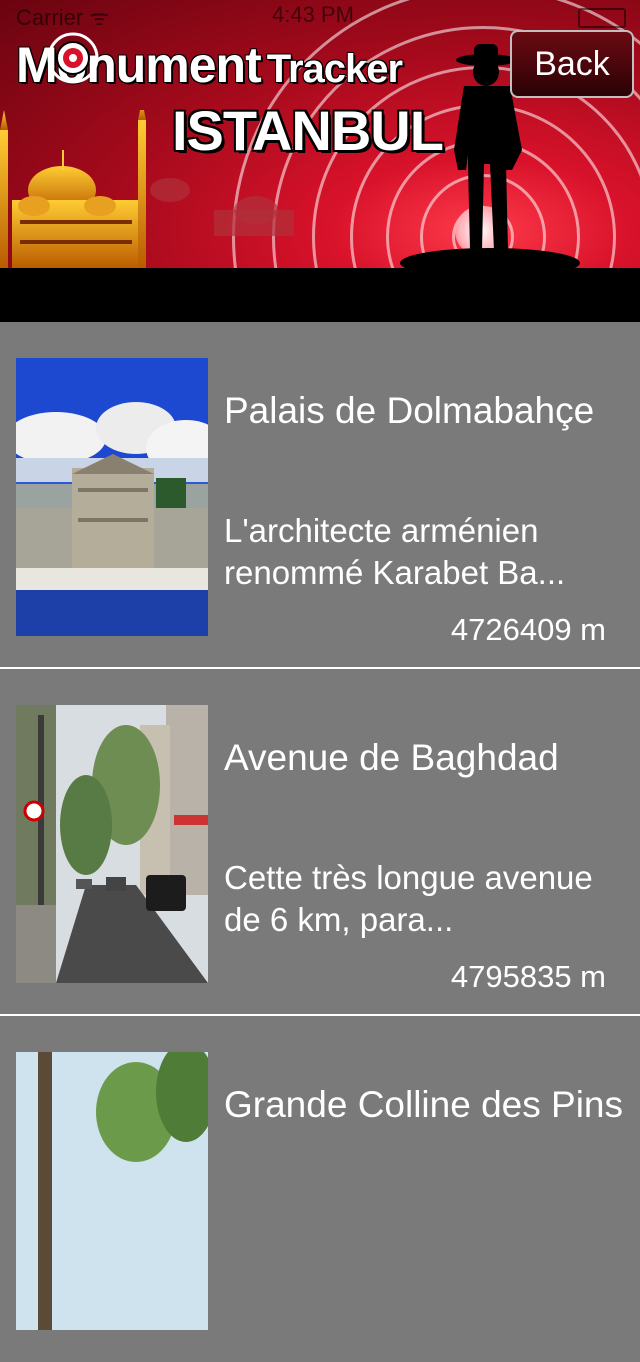 This screenshot has height=1362, width=640. I want to click on status-bar: Carrier ᯤ 4:43 PM, so click(320, 15).